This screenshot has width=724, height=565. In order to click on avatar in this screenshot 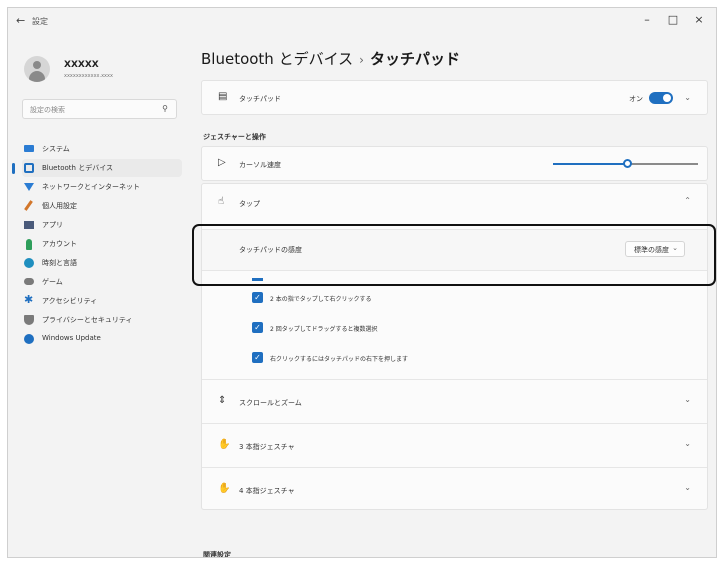, I will do `click(37, 69)`.